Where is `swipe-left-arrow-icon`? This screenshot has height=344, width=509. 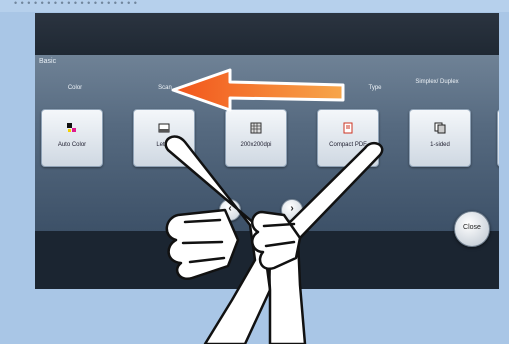 swipe-left-arrow-icon is located at coordinates (258, 90).